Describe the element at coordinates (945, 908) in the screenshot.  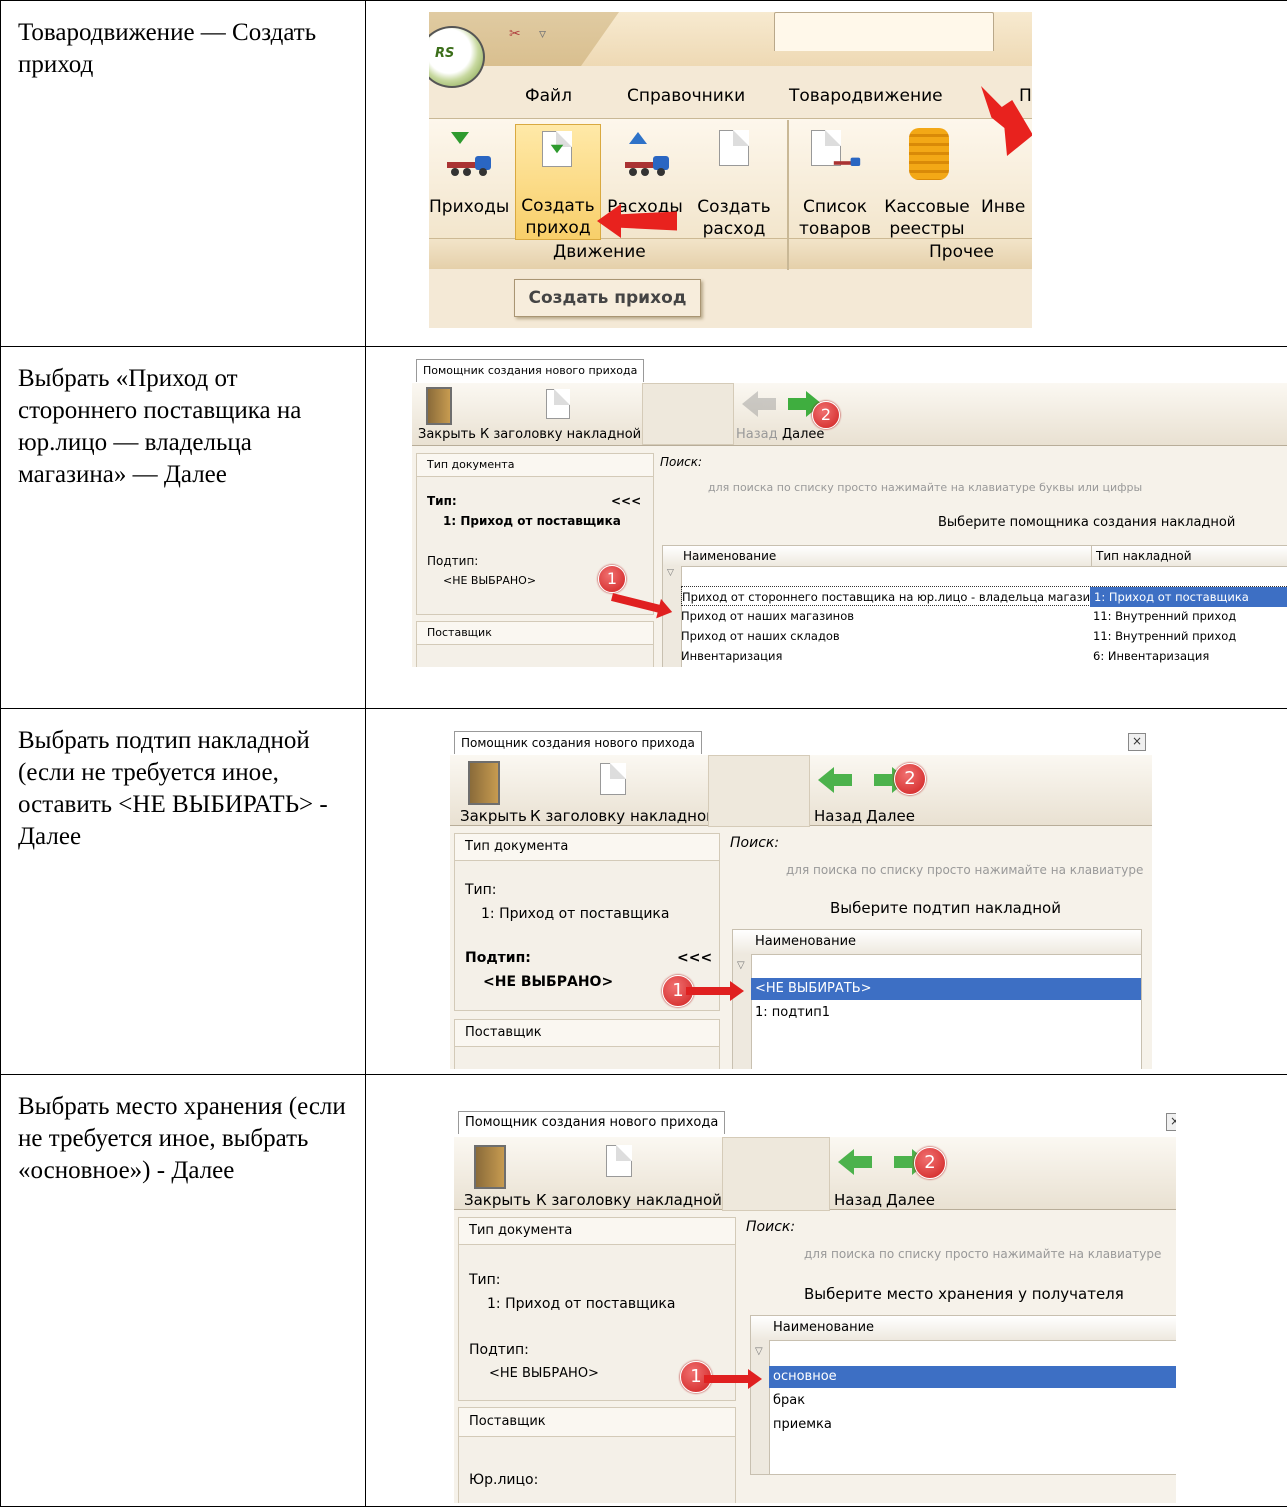
I see `grid-prompt: Выберите подтип накладной` at that location.